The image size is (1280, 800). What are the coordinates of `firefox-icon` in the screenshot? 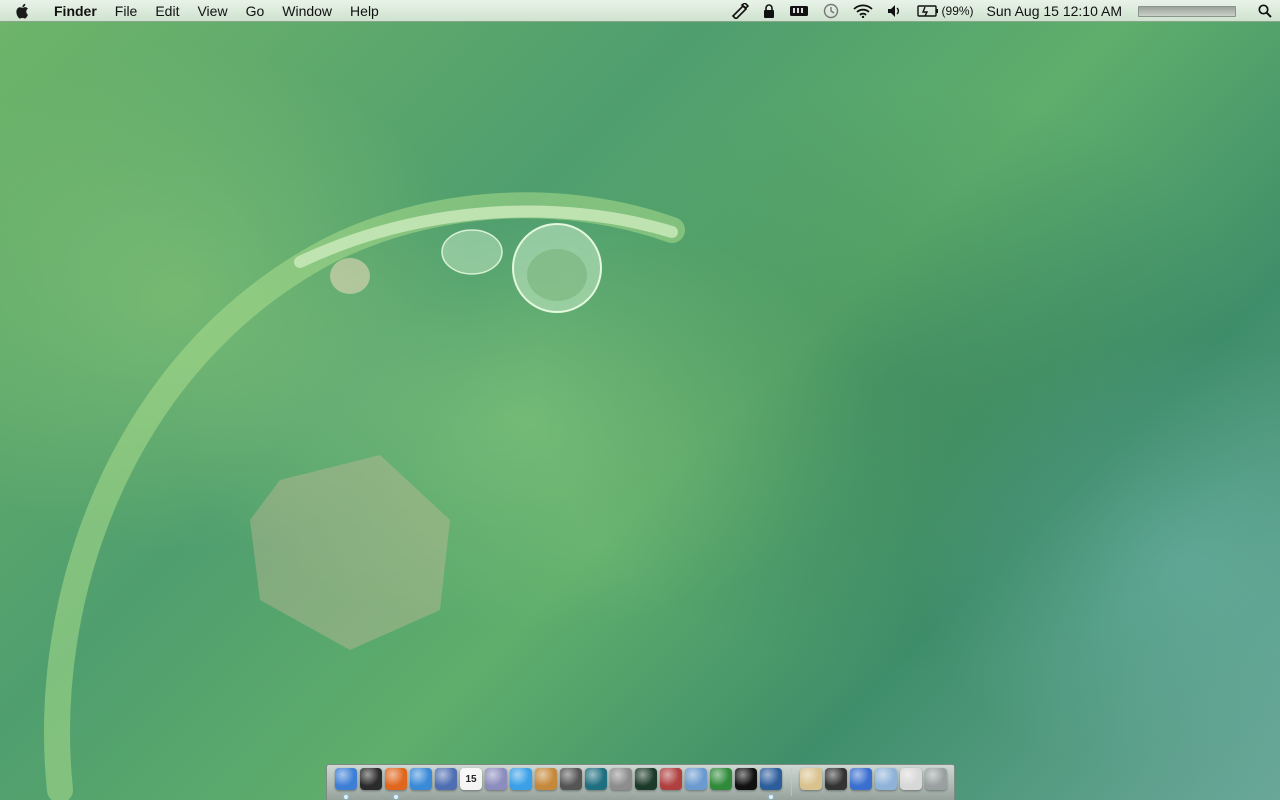 It's located at (396, 783).